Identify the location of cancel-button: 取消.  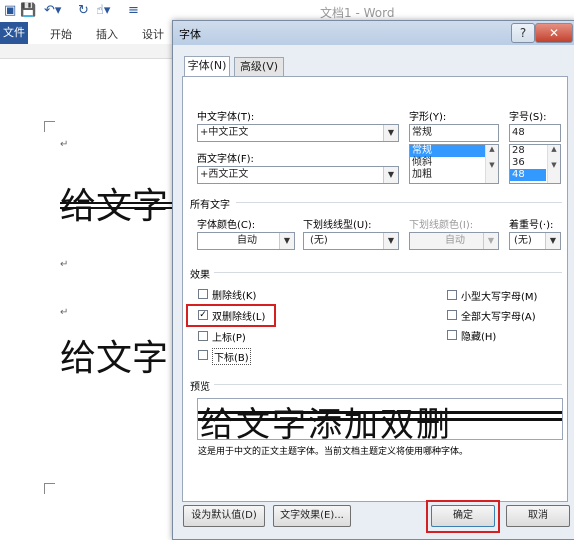
(538, 516).